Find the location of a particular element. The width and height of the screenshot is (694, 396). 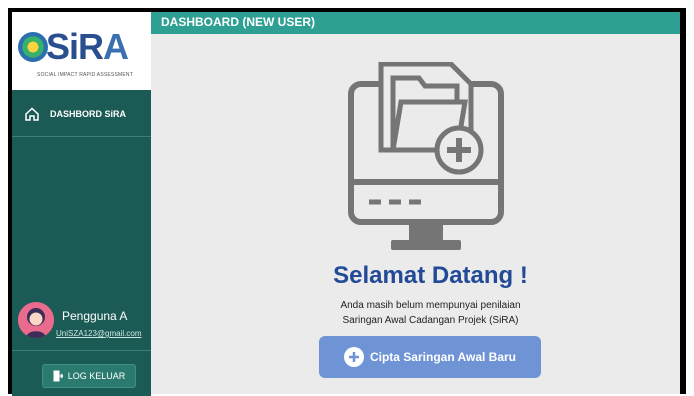

plus-circle-icon is located at coordinates (353, 357).